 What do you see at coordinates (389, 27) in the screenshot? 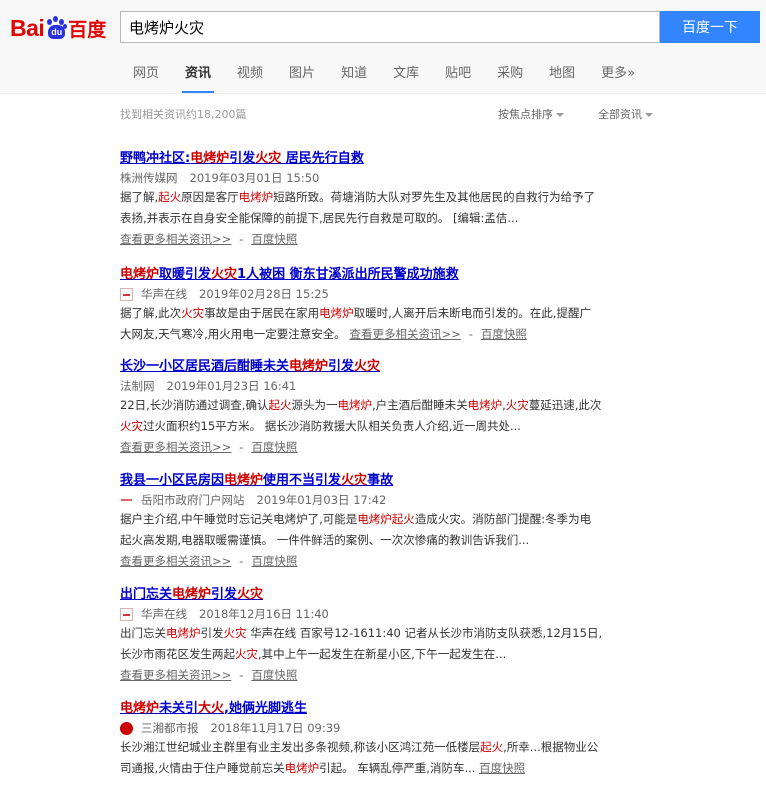
I see `search-input` at bounding box center [389, 27].